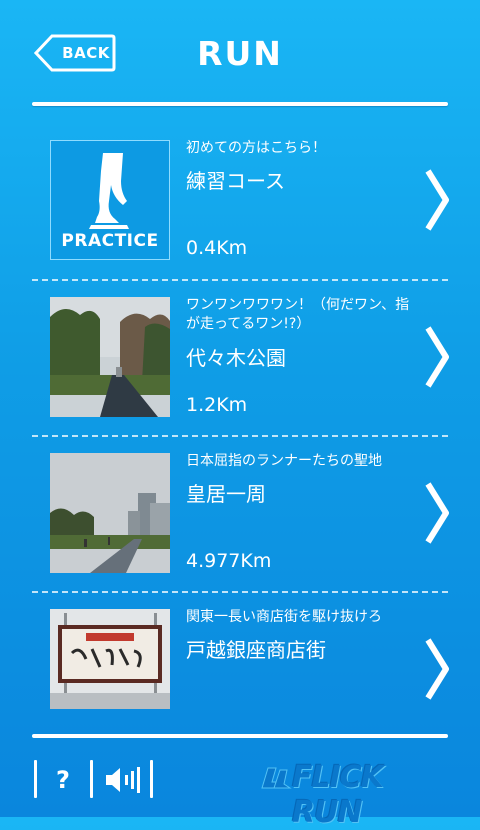 The image size is (480, 830). Describe the element at coordinates (110, 357) in the screenshot. I see `park-photo` at that location.